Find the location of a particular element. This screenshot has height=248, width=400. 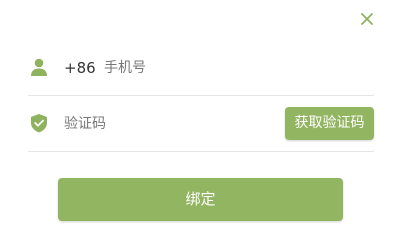

shield-check-icon is located at coordinates (39, 123).